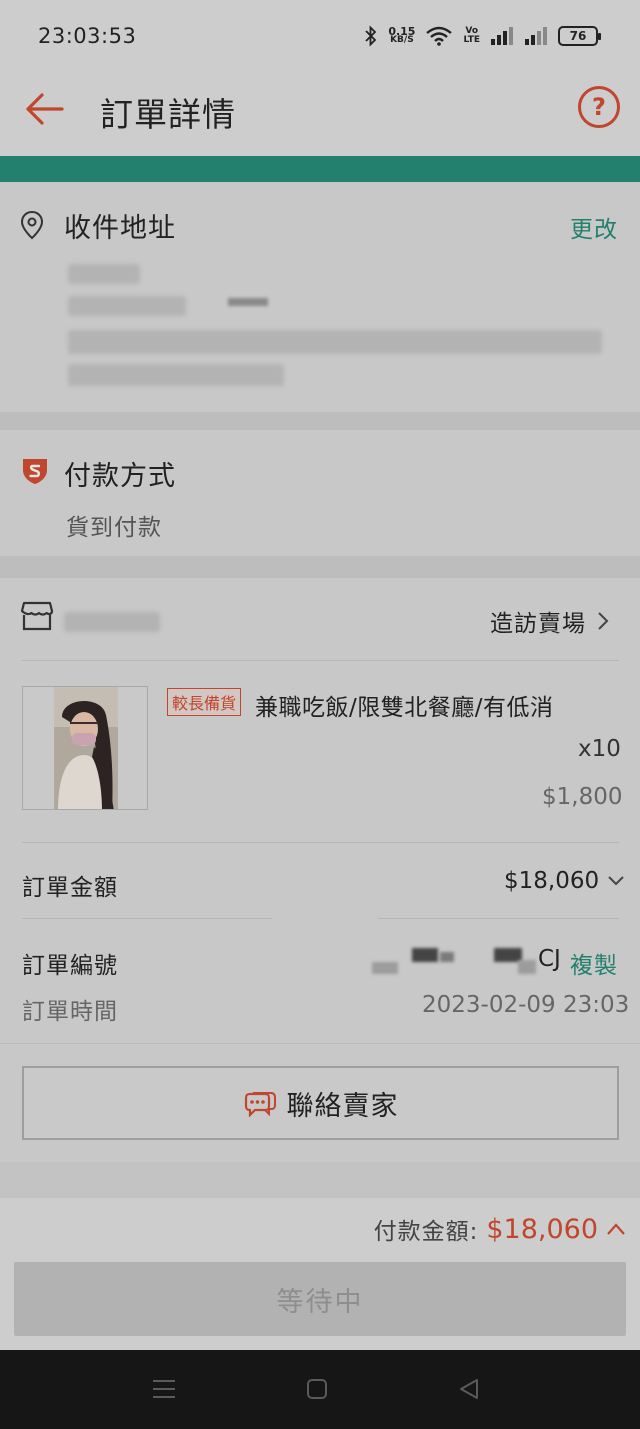 This screenshot has height=1429, width=640. What do you see at coordinates (37, 616) in the screenshot?
I see `store-icon` at bounding box center [37, 616].